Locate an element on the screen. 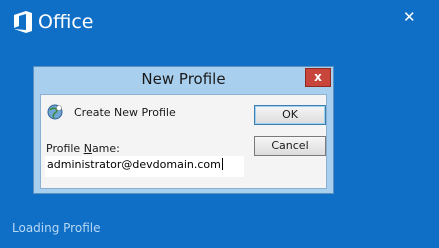 The image size is (439, 248). profile-name-label-mnemonic: N is located at coordinates (87, 148).